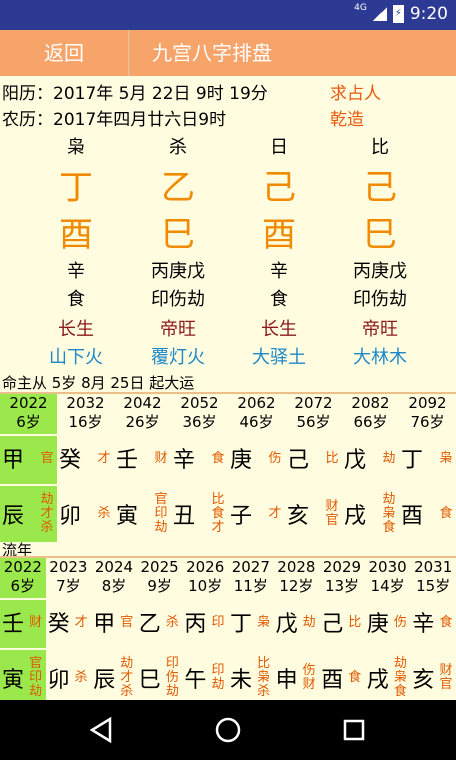 This screenshot has width=456, height=760. What do you see at coordinates (446, 677) in the screenshot?
I see `liunian-branch-shishen: 财 官` at bounding box center [446, 677].